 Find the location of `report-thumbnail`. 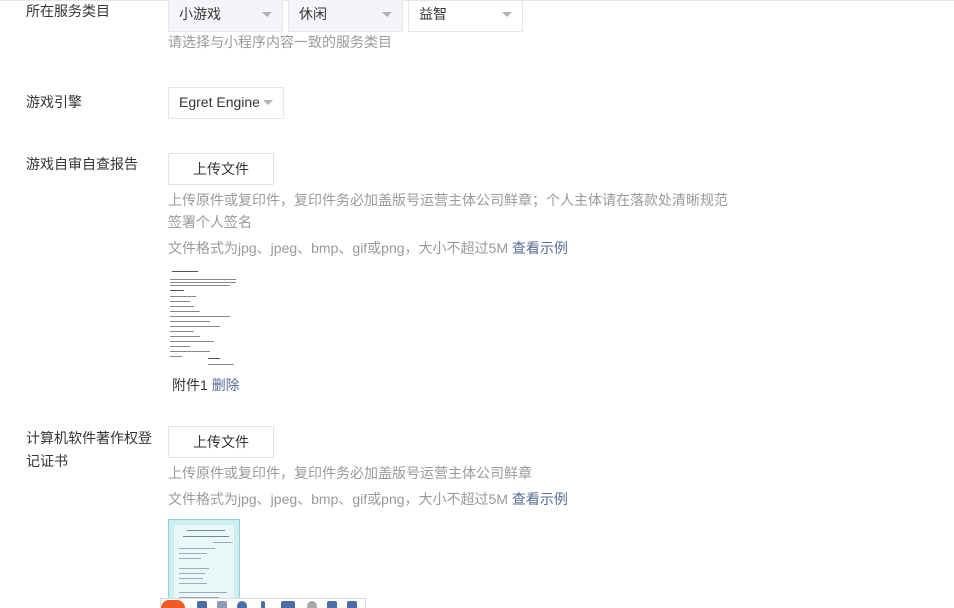

report-thumbnail is located at coordinates (205, 319).